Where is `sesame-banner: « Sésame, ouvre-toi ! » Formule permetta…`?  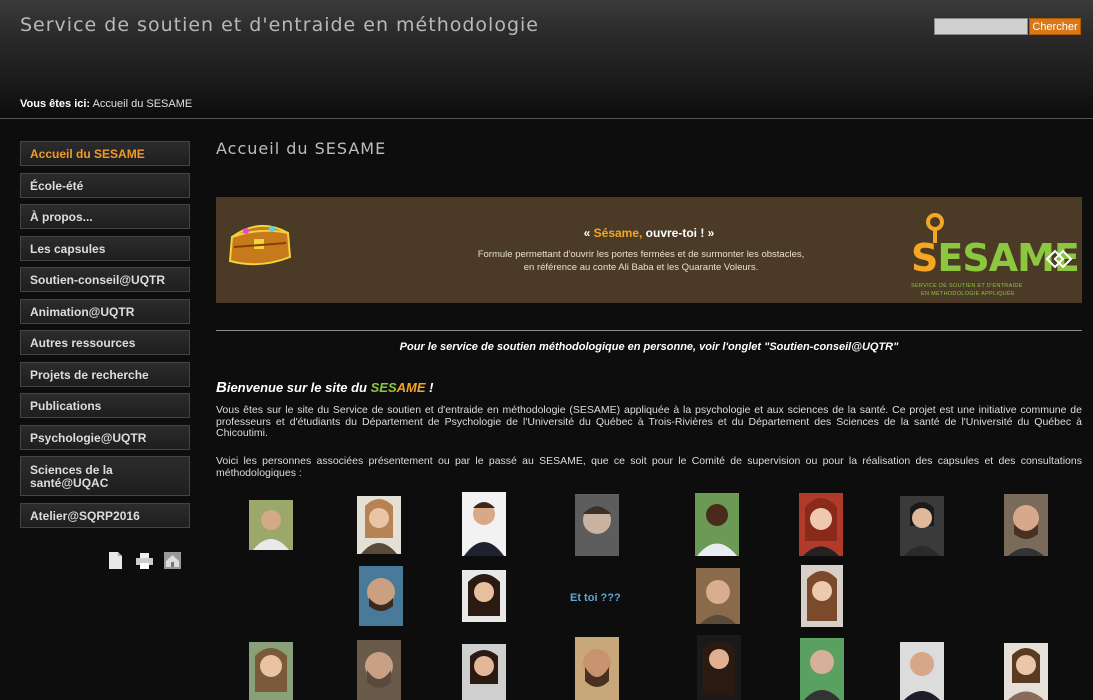
sesame-banner: « Sésame, ouvre-toi ! » Formule permetta… is located at coordinates (649, 250).